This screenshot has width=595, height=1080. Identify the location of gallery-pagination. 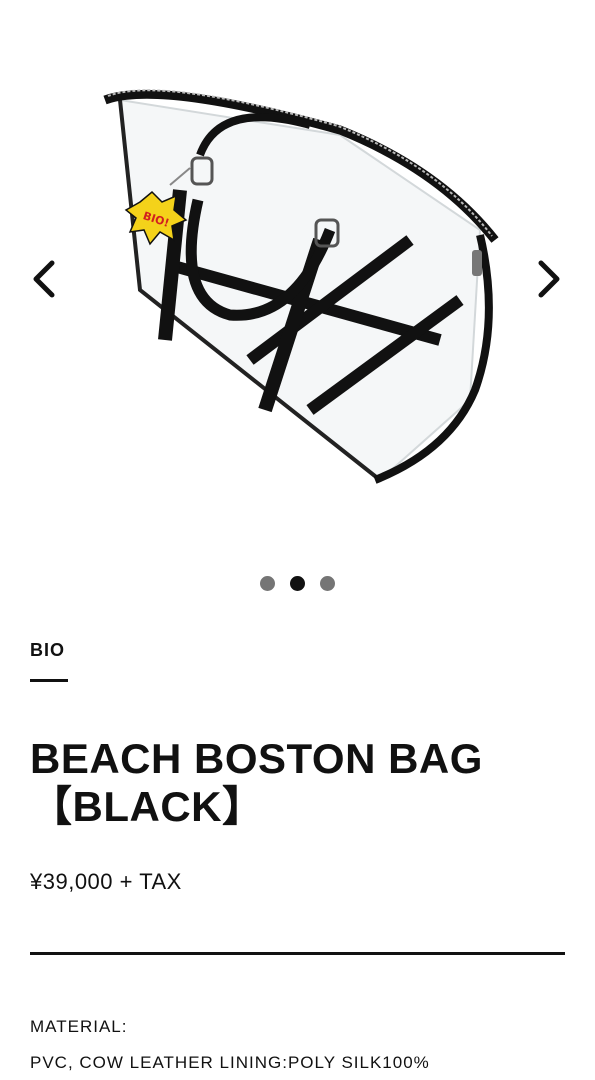
(297, 583).